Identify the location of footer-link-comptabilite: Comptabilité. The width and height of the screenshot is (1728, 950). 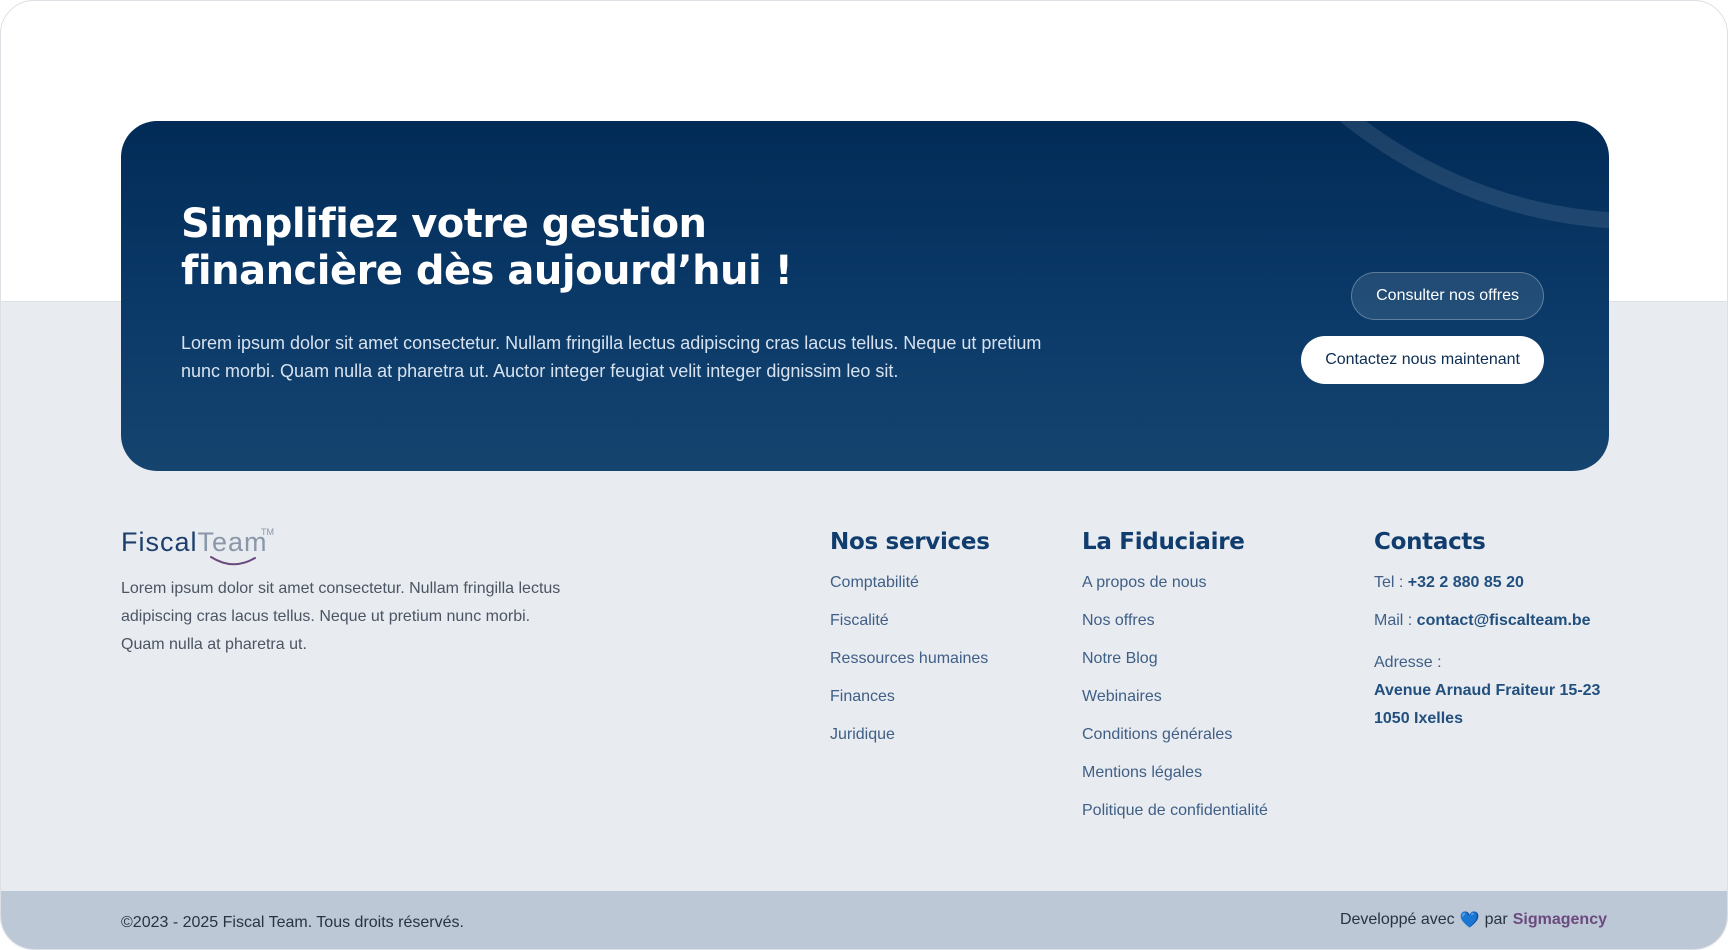
(910, 592).